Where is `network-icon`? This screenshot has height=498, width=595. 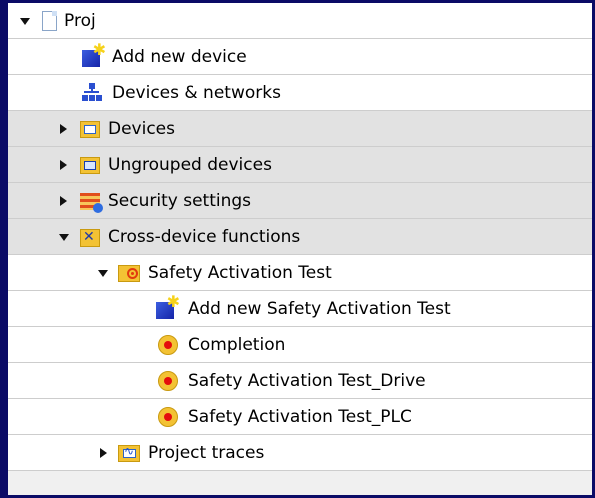
network-icon is located at coordinates (93, 93).